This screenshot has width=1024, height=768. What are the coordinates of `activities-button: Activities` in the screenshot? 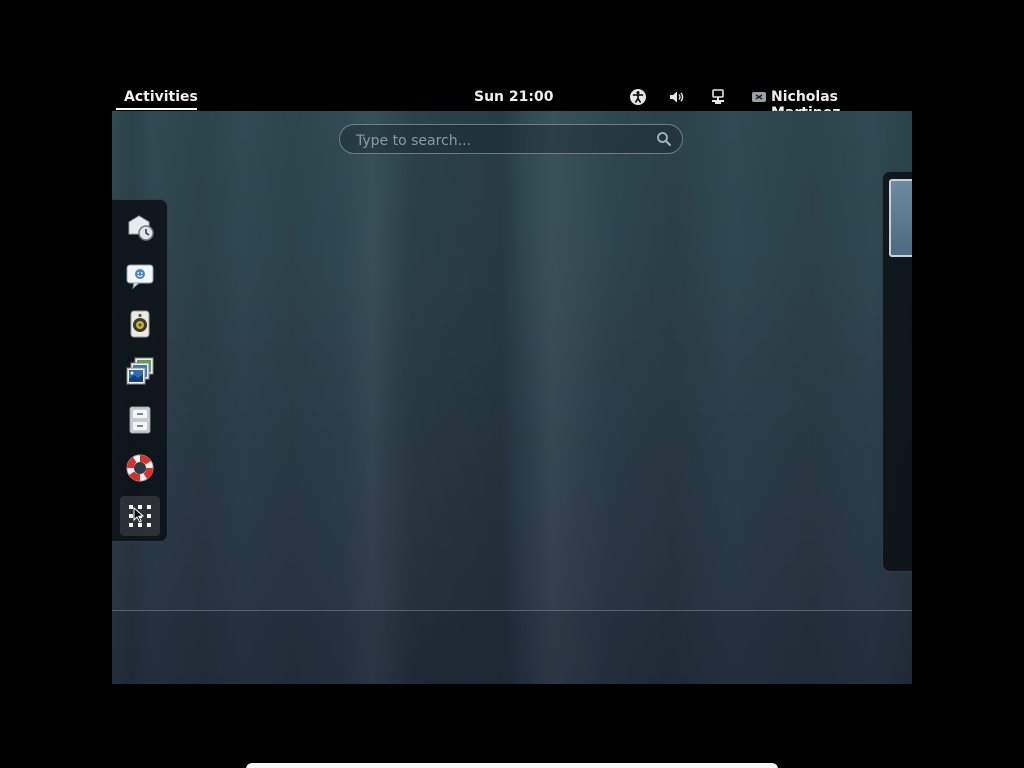 It's located at (161, 97).